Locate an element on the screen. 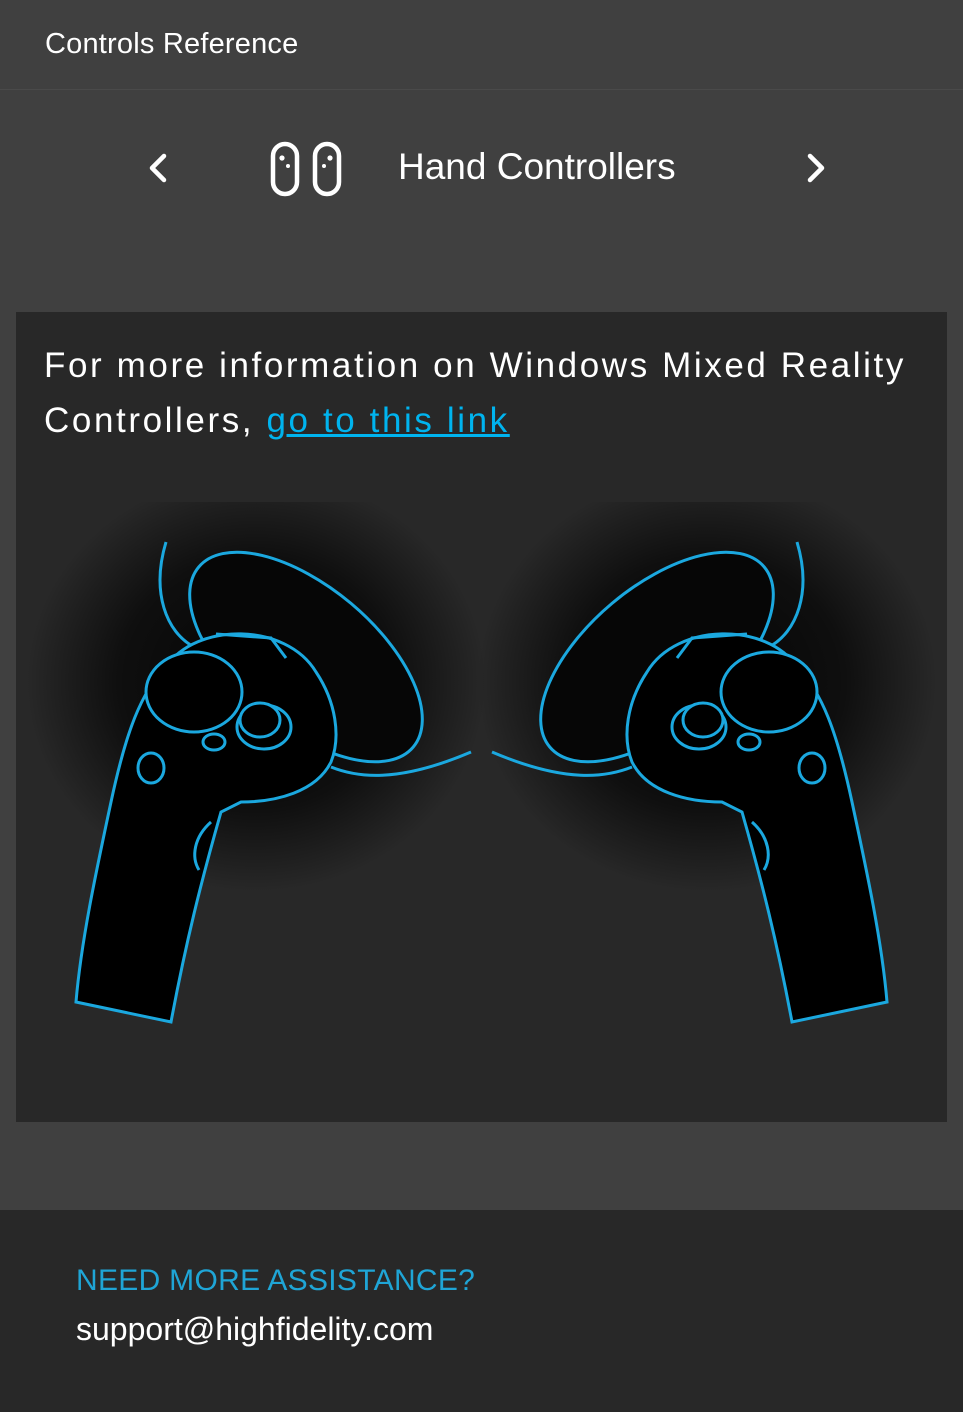 Image resolution: width=963 pixels, height=1412 pixels. device-selector: Hand Controllers is located at coordinates (481, 167).